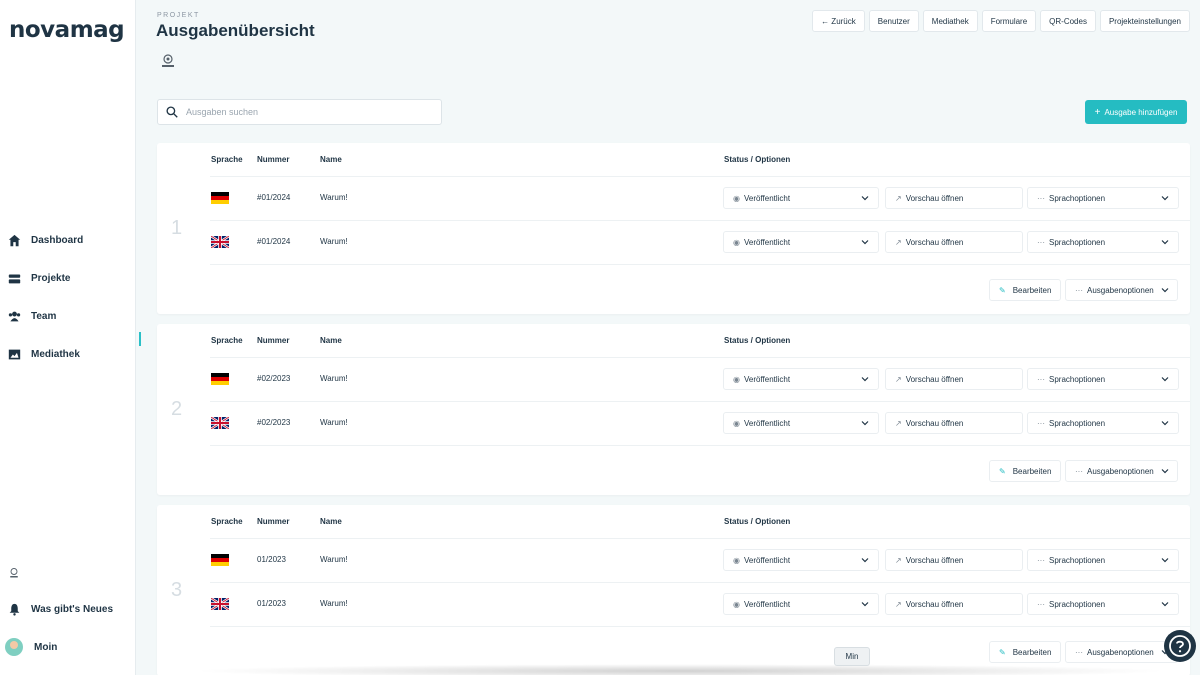 This screenshot has height=675, width=1200. Describe the element at coordinates (140, 339) in the screenshot. I see `active-section-marker` at that location.